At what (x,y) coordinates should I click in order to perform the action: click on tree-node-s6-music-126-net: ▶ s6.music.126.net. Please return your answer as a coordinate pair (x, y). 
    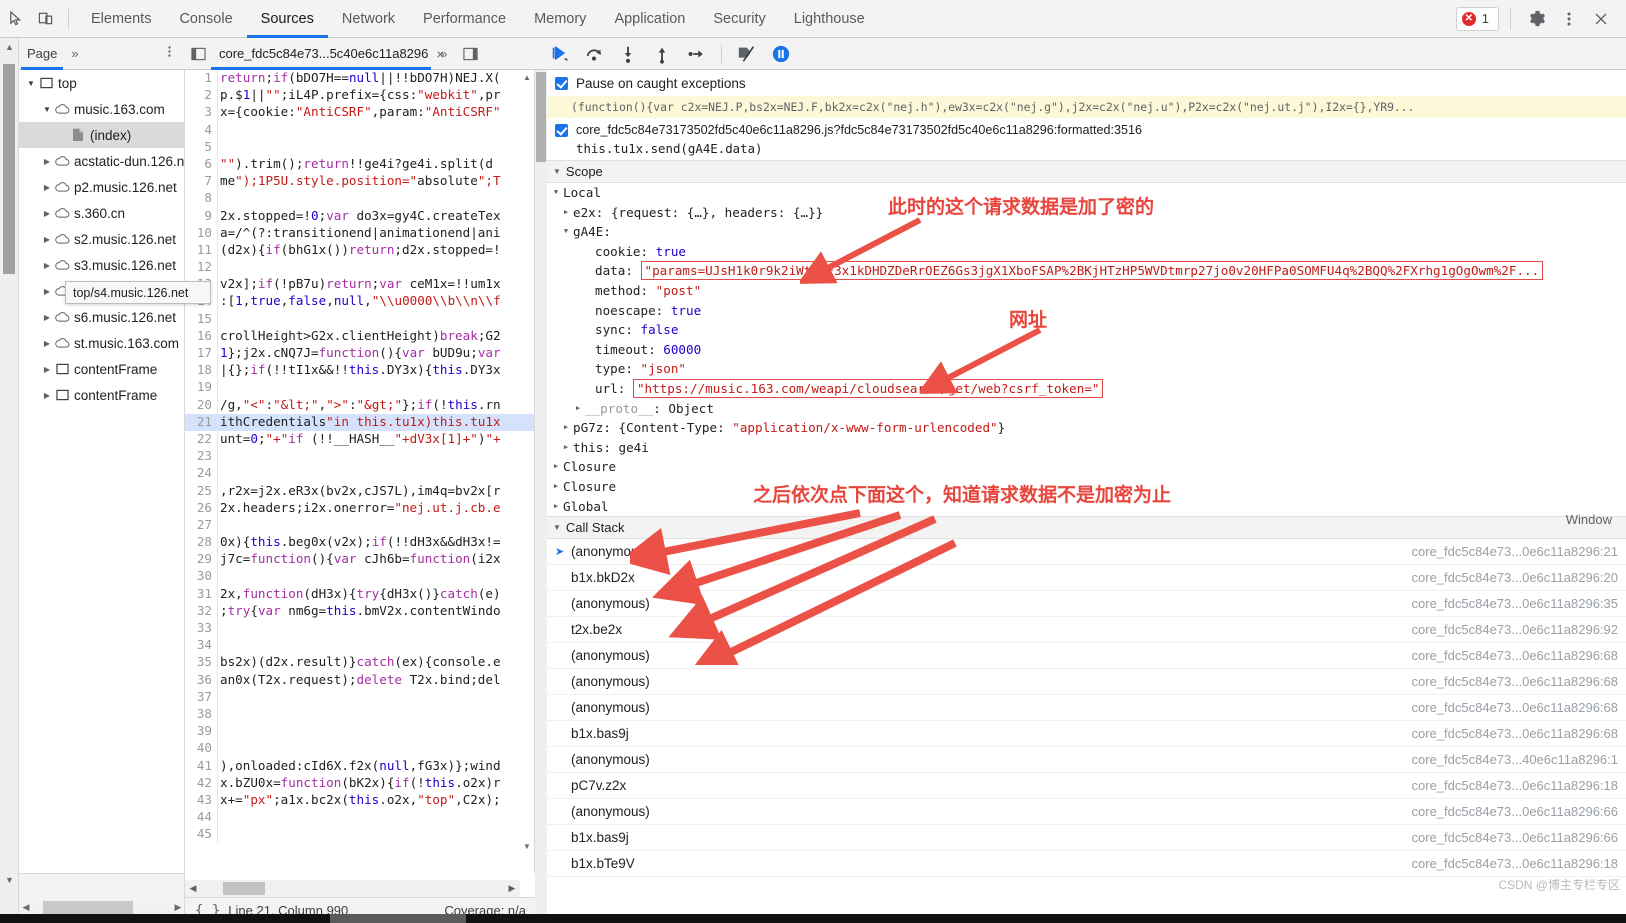
    Looking at the image, I should click on (101, 317).